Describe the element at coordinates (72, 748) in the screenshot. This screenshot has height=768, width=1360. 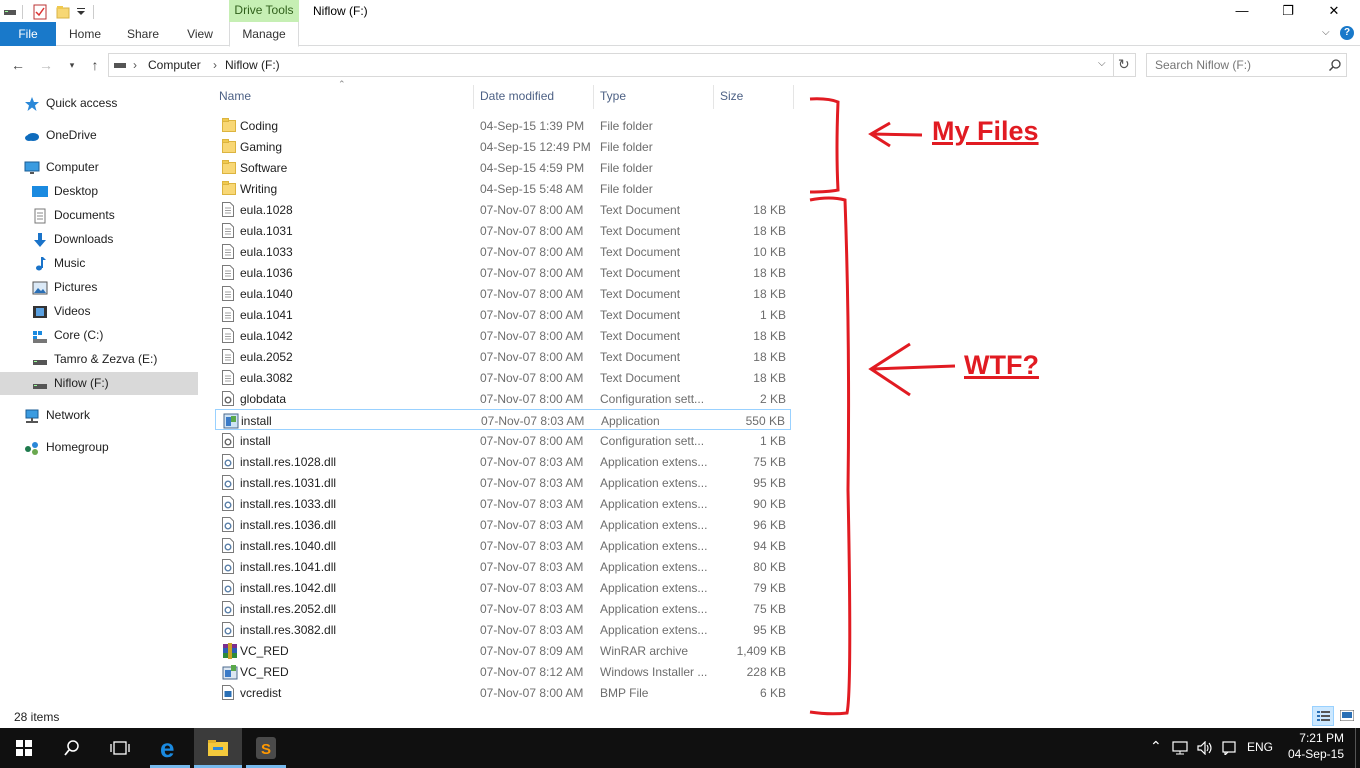
I see `search-button` at that location.